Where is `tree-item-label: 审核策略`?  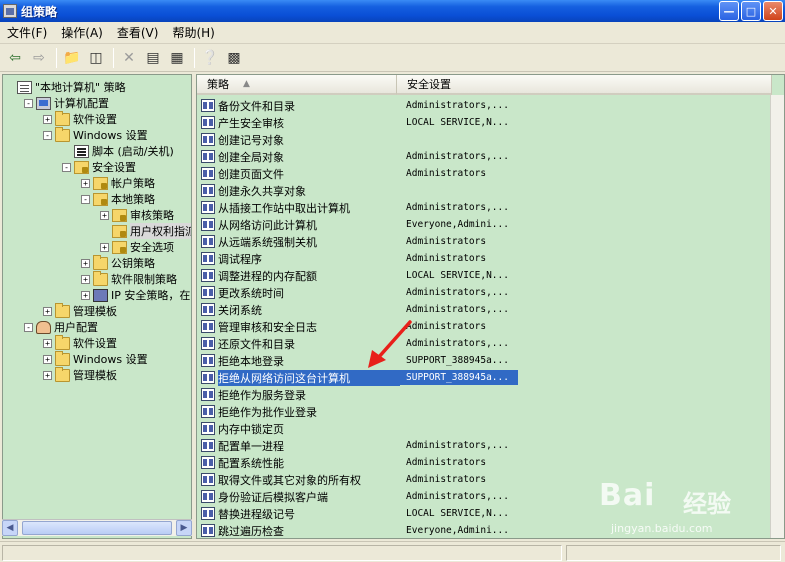 tree-item-label: 审核策略 is located at coordinates (152, 215).